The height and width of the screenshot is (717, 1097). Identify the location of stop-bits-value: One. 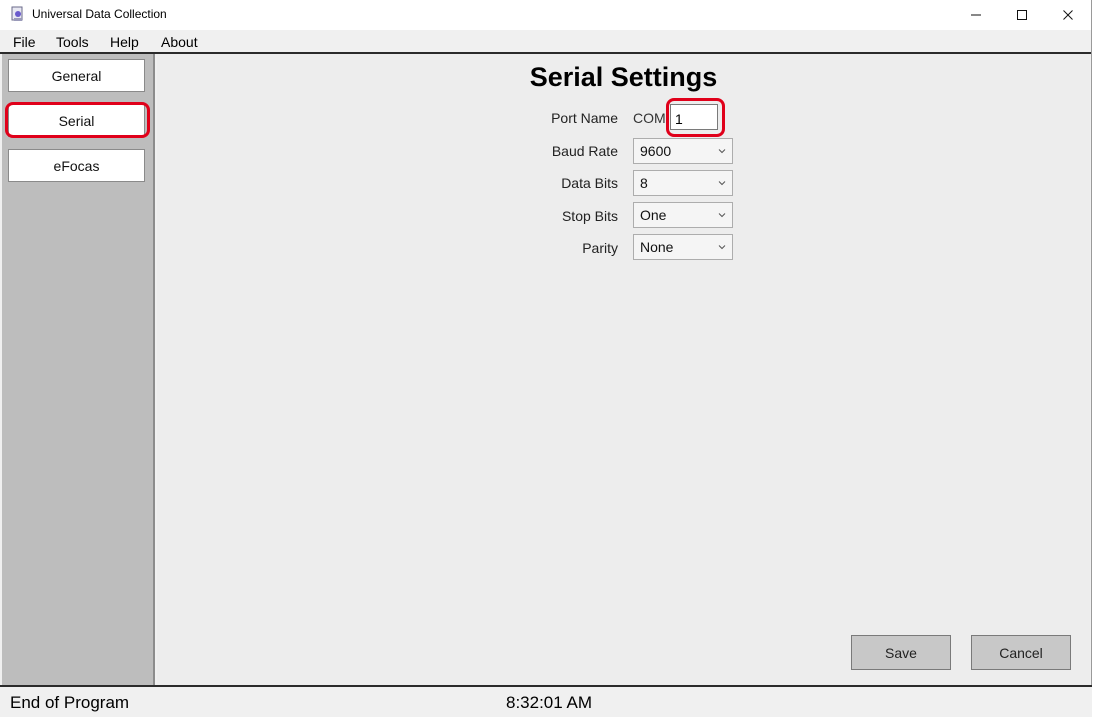
(653, 215).